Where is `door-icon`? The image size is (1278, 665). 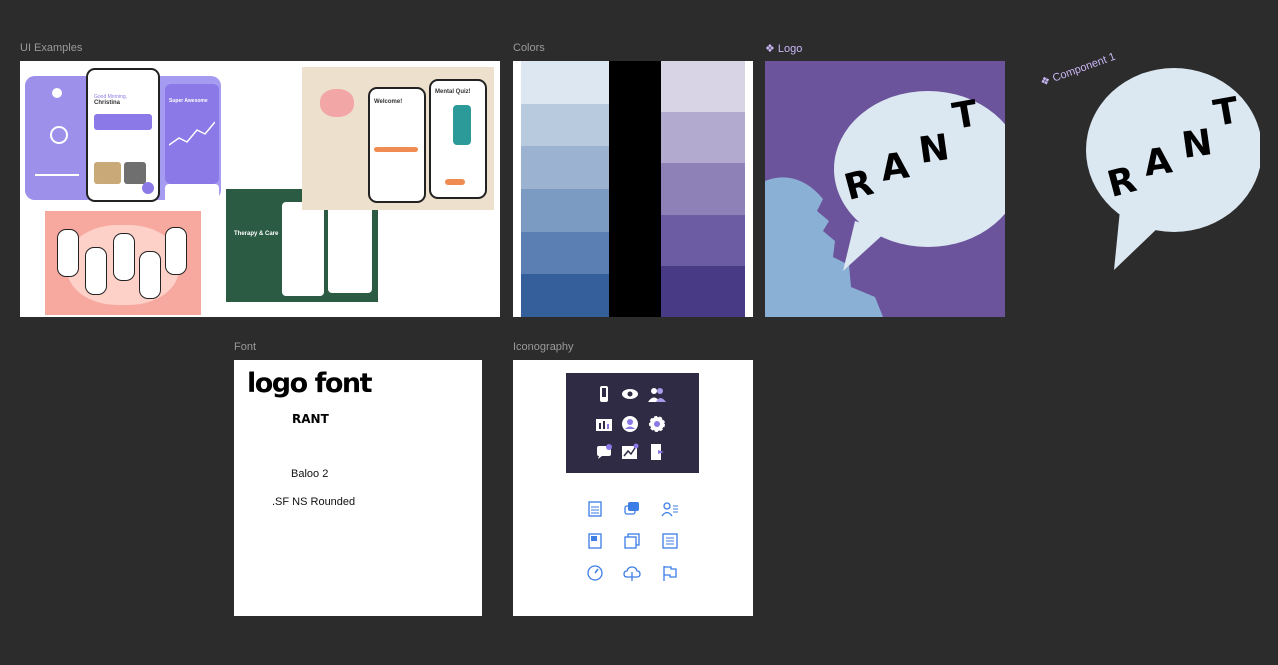 door-icon is located at coordinates (657, 452).